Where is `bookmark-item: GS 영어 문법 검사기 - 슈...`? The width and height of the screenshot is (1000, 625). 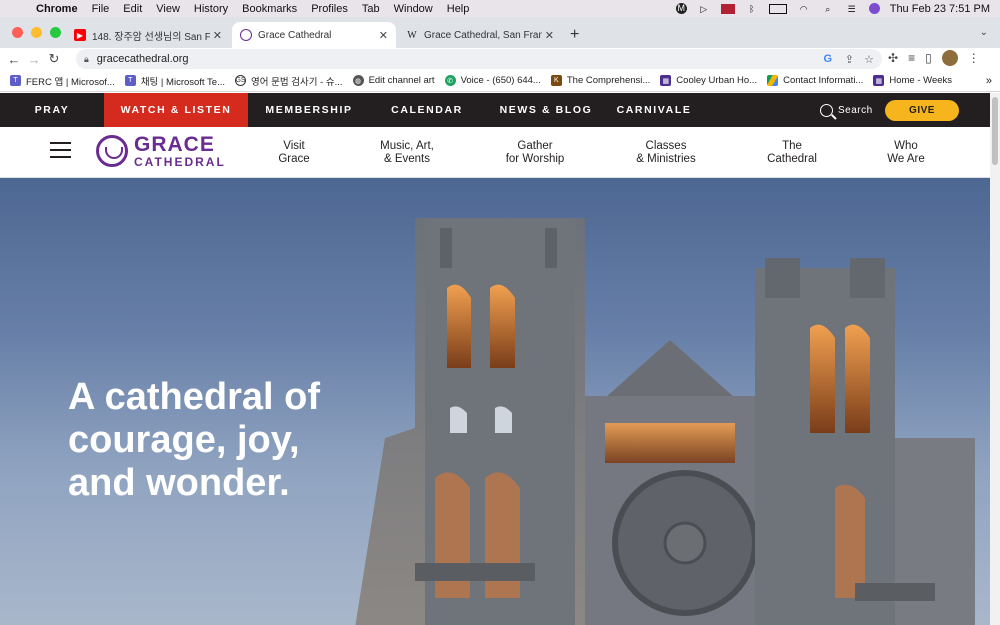 bookmark-item: GS 영어 문법 검사기 - 슈... is located at coordinates (289, 81).